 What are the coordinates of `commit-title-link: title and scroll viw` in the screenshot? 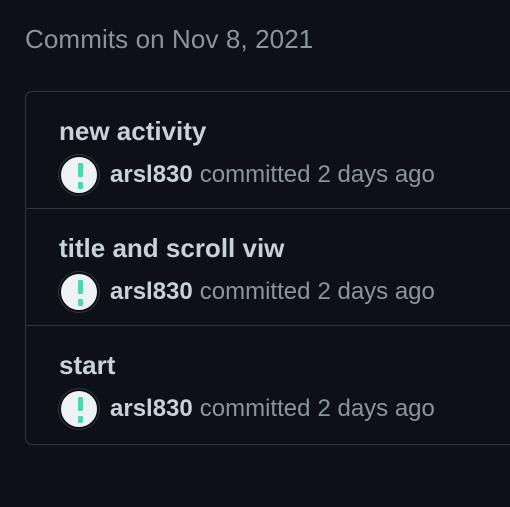 It's located at (171, 248).